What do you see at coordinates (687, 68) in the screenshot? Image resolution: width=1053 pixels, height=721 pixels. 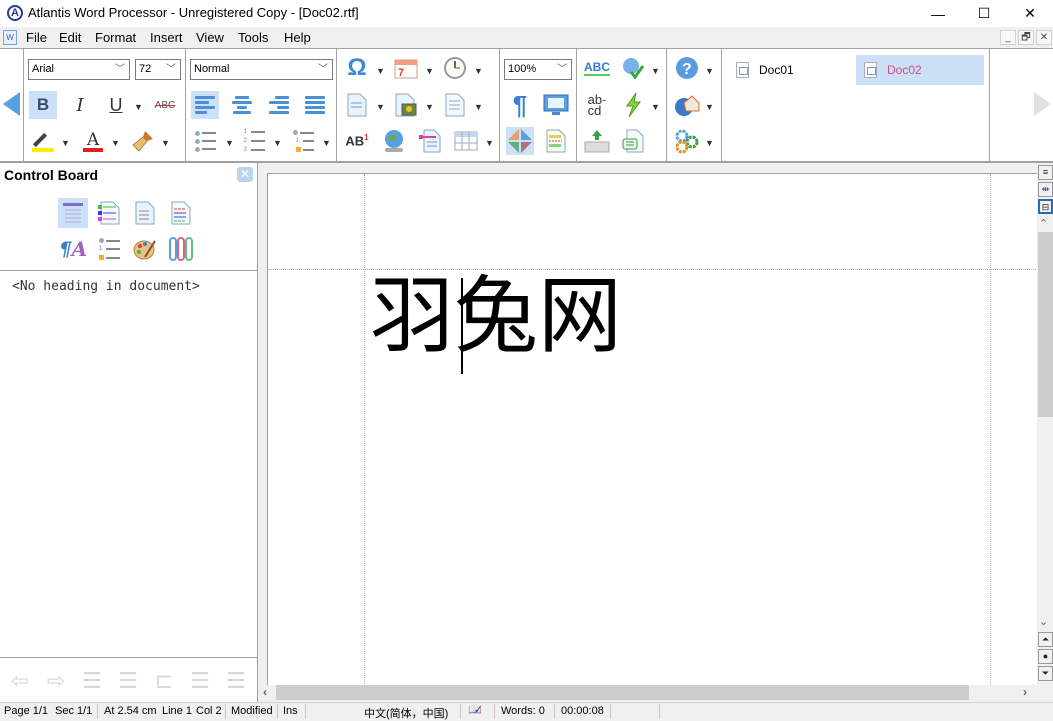 I see `help-button: ?` at bounding box center [687, 68].